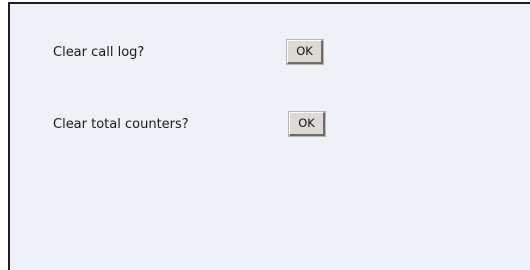 This screenshot has height=270, width=530. Describe the element at coordinates (121, 124) in the screenshot. I see `clear-total-counters-label: Clear total counters?` at that location.